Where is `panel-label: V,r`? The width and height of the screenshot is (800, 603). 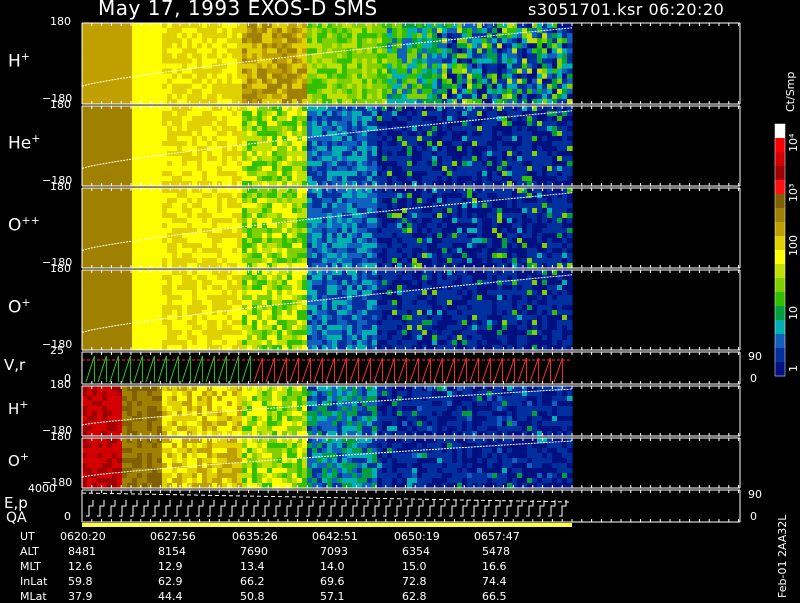 panel-label: V,r is located at coordinates (14, 365).